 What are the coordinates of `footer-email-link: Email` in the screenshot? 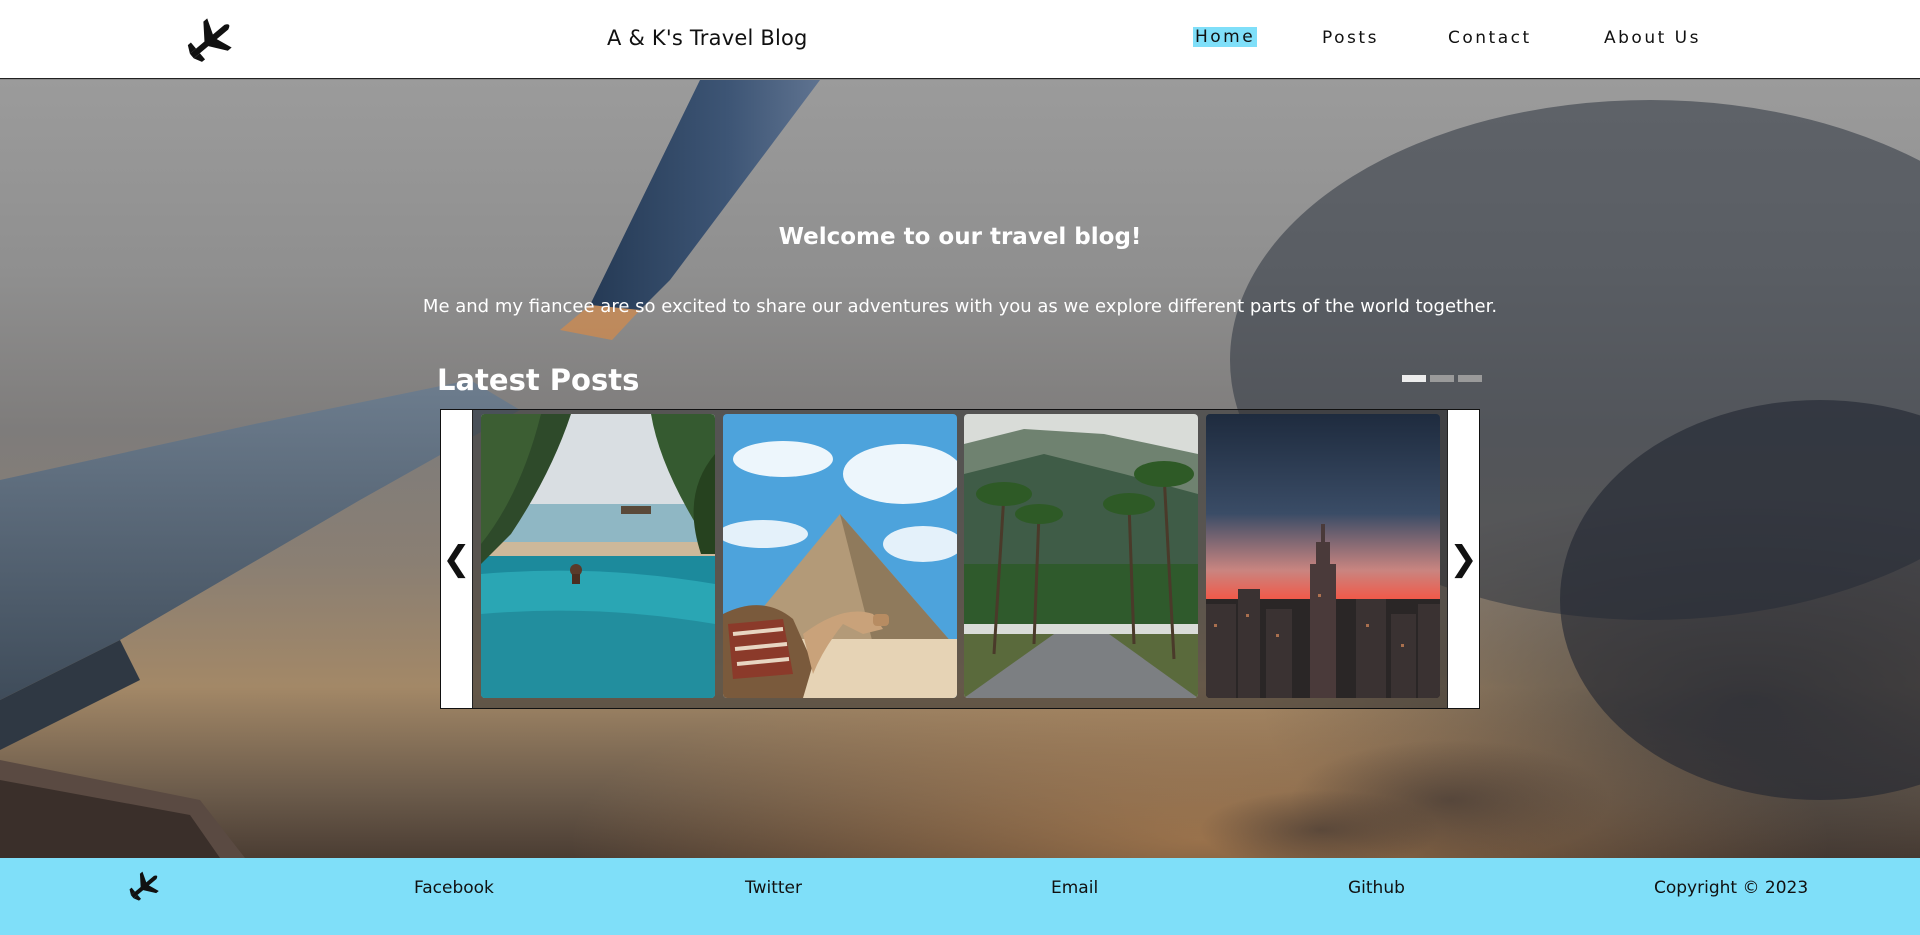 It's located at (1074, 888).